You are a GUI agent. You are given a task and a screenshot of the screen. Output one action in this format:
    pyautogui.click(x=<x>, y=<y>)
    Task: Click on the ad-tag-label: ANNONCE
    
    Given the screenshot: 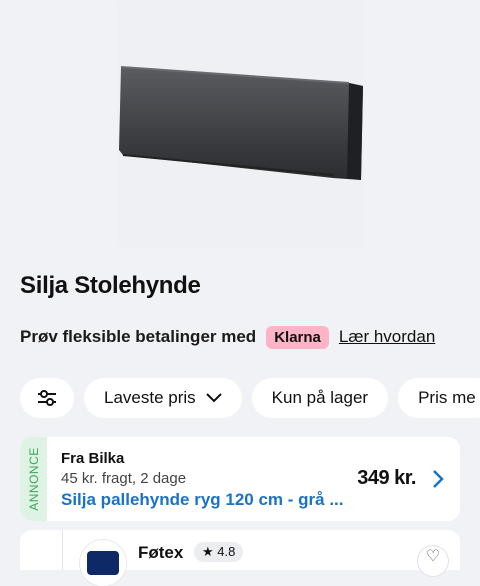 What is the action you would take?
    pyautogui.click(x=33, y=479)
    